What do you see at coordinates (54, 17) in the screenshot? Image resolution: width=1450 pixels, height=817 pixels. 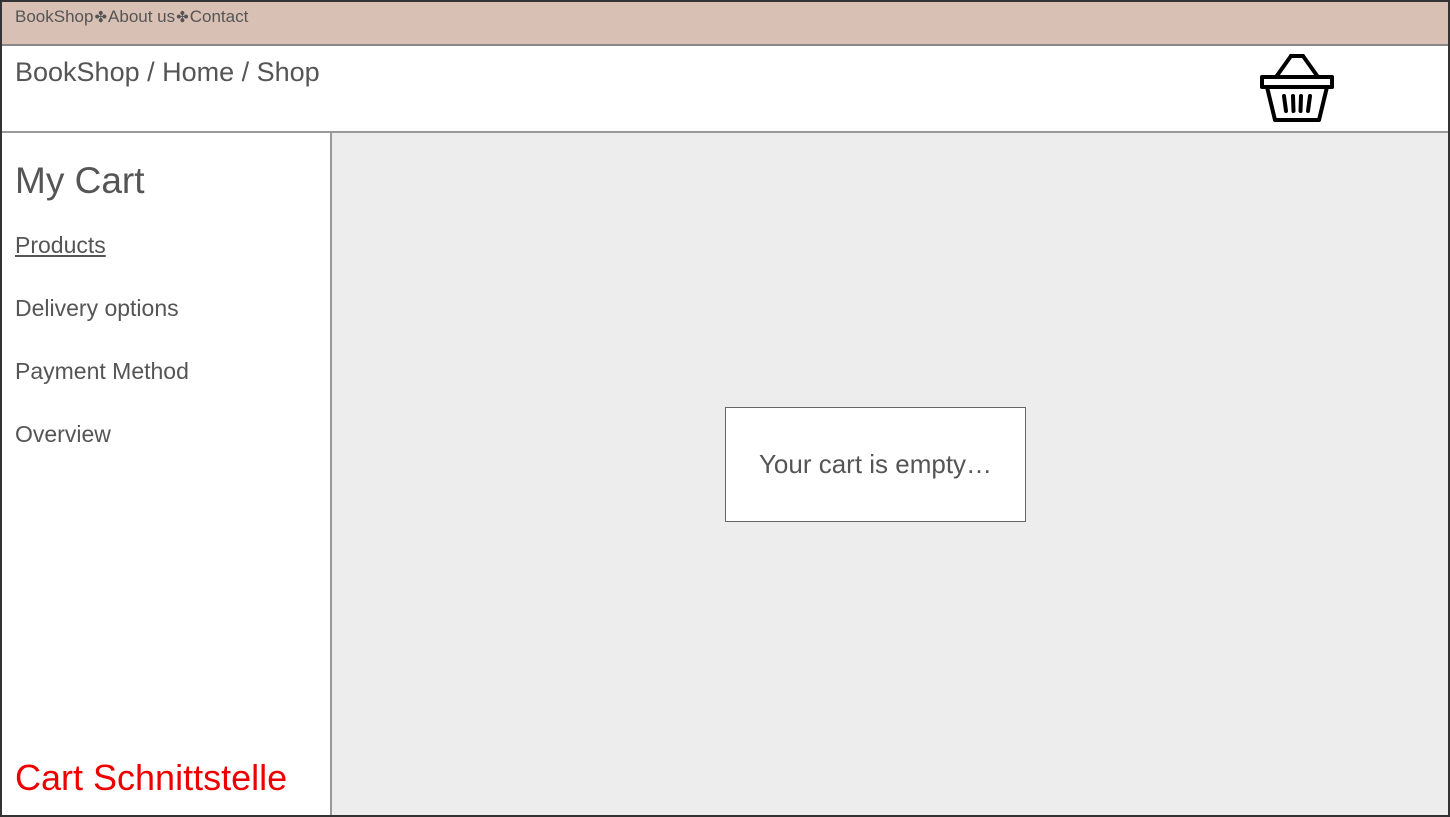 I see `topnav-link-bookshop: BookShop` at bounding box center [54, 17].